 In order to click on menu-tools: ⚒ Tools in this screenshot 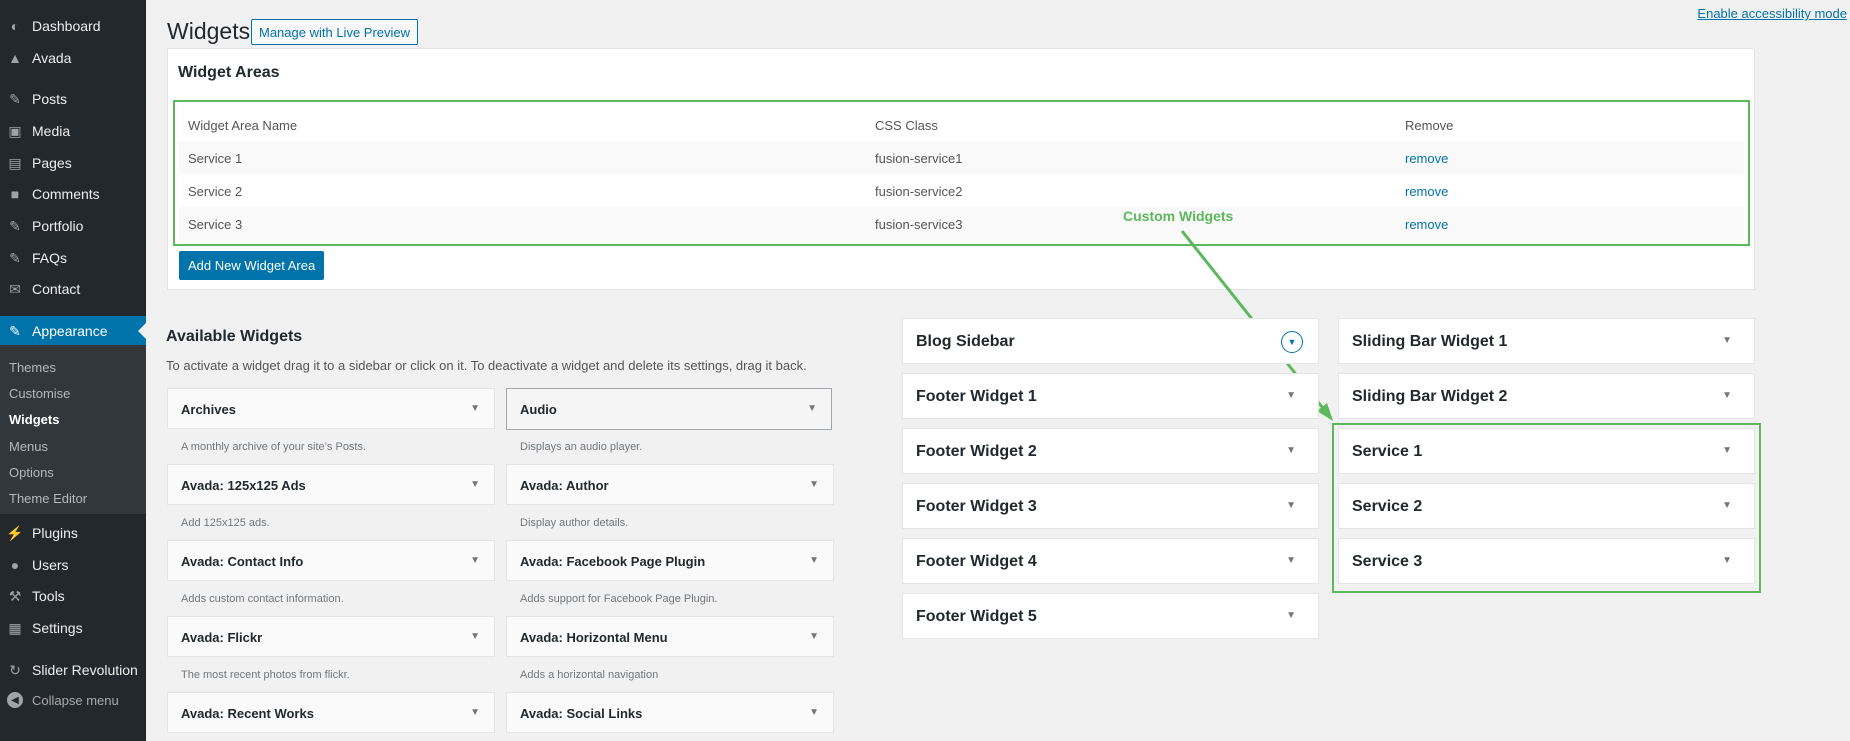, I will do `click(73, 596)`.